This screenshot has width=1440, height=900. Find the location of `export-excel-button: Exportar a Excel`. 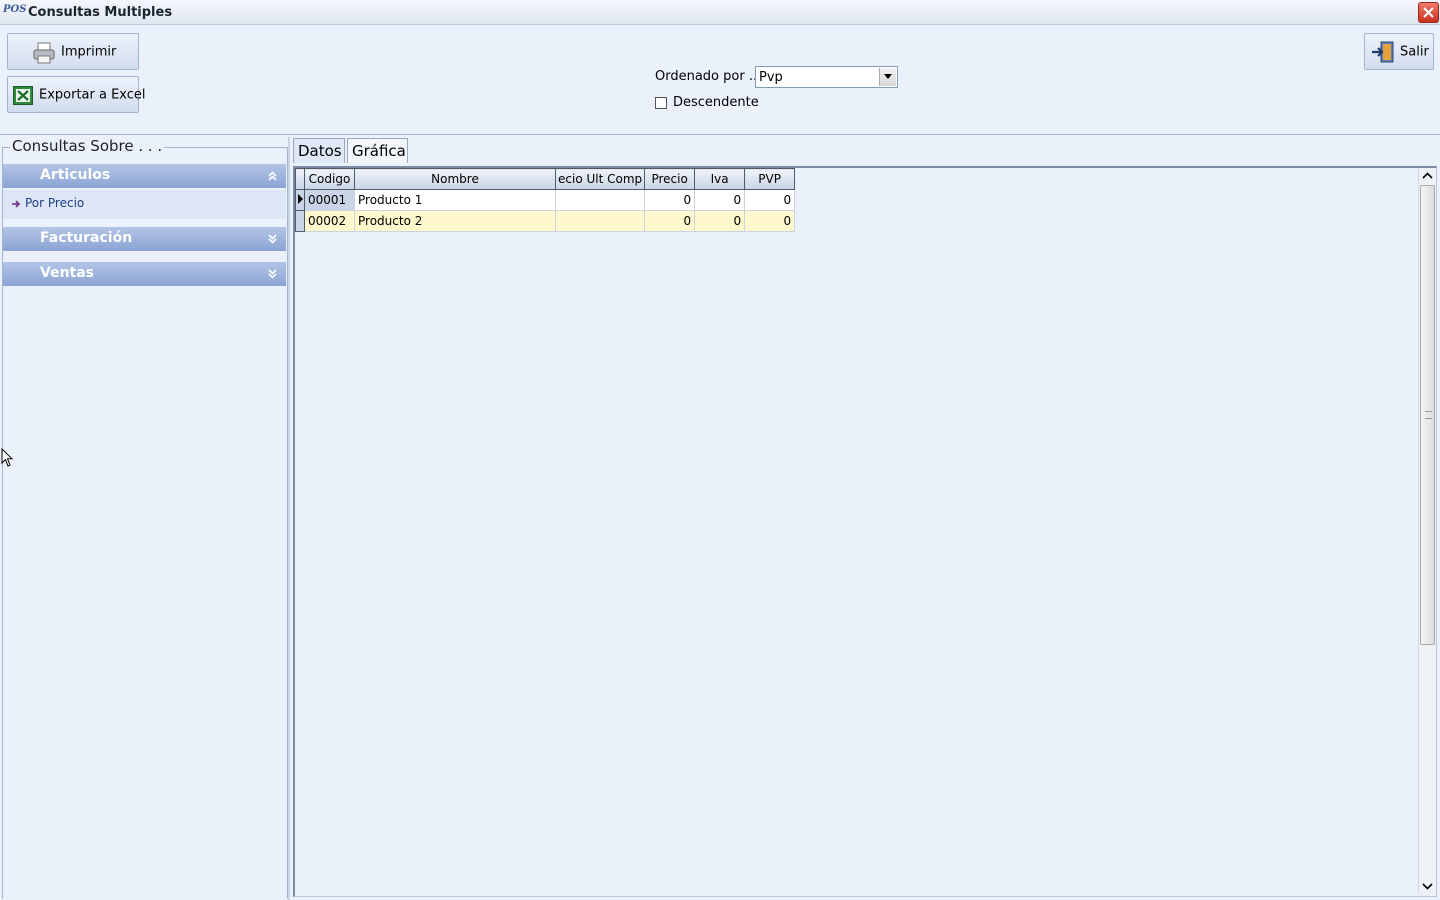

export-excel-button: Exportar a Excel is located at coordinates (76, 94).